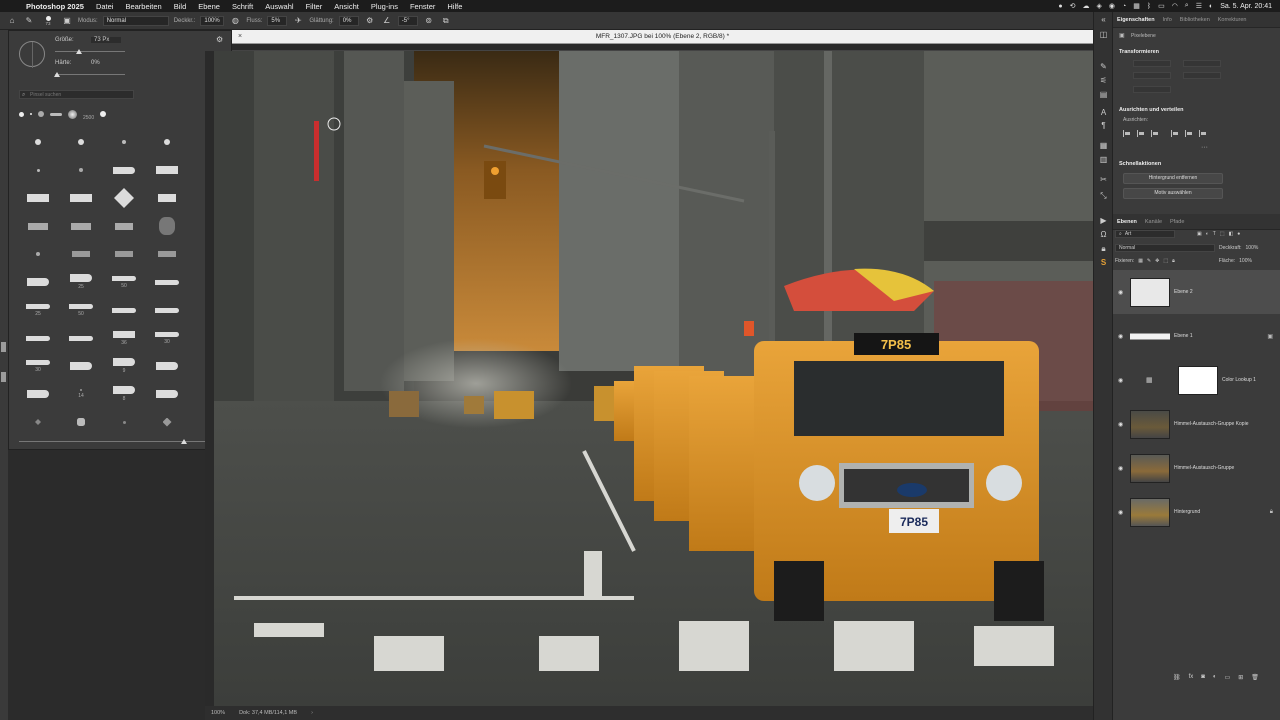 This screenshot has height=720, width=1280. What do you see at coordinates (1103, 263) in the screenshot?
I see `substance-icon: S` at bounding box center [1103, 263].